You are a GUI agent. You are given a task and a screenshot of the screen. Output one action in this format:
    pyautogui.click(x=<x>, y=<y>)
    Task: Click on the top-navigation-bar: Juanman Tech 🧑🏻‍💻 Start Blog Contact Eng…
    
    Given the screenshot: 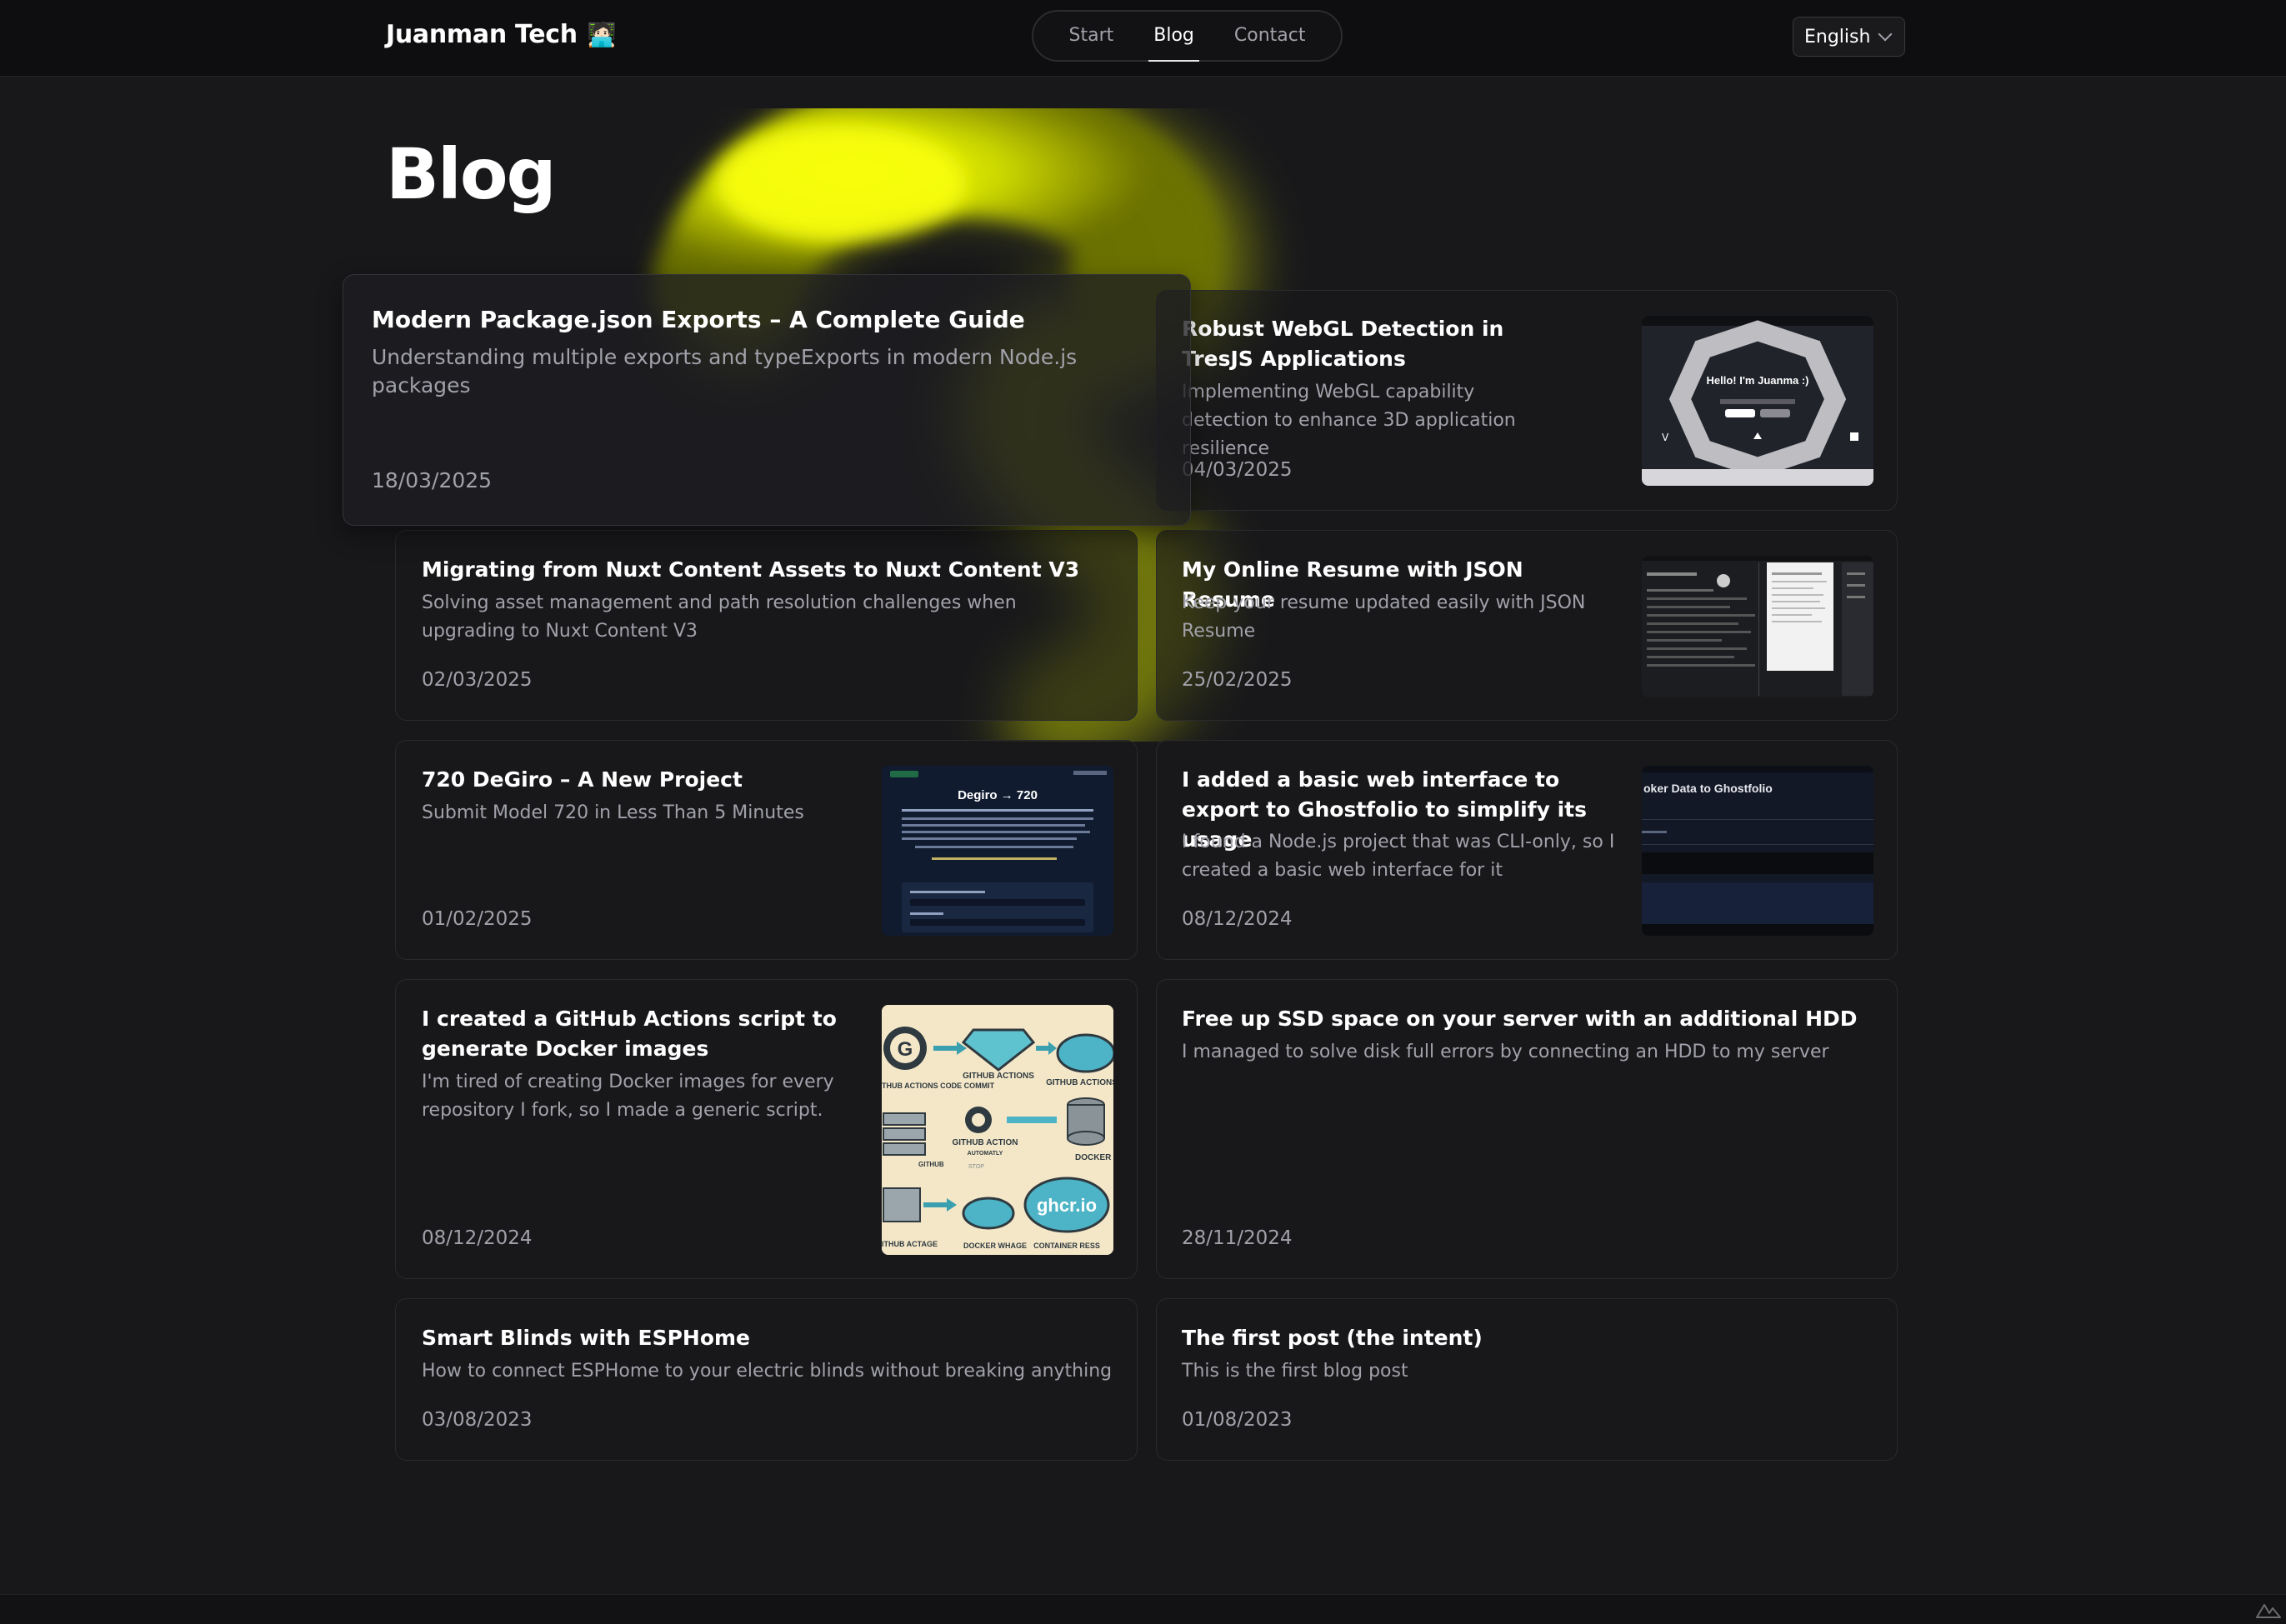 What is the action you would take?
    pyautogui.click(x=1143, y=38)
    